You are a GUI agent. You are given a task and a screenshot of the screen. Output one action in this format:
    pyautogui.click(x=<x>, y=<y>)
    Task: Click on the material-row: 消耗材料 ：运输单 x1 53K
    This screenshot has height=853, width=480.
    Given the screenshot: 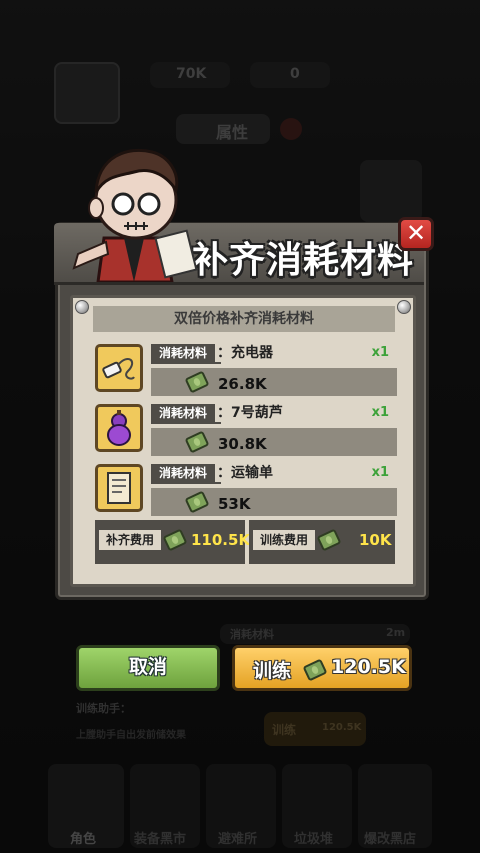 What is the action you would take?
    pyautogui.click(x=246, y=491)
    